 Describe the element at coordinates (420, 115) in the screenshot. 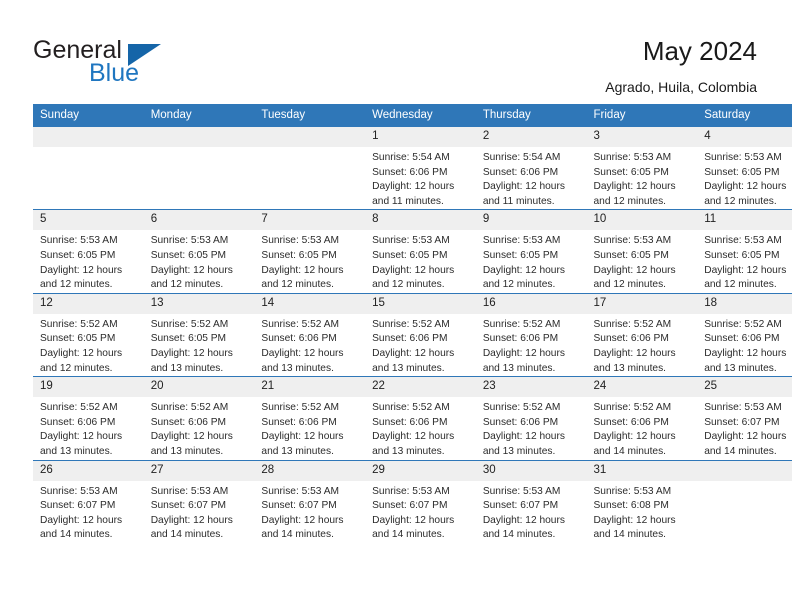

I see `weekday-header-wednesday: Wednesday` at that location.